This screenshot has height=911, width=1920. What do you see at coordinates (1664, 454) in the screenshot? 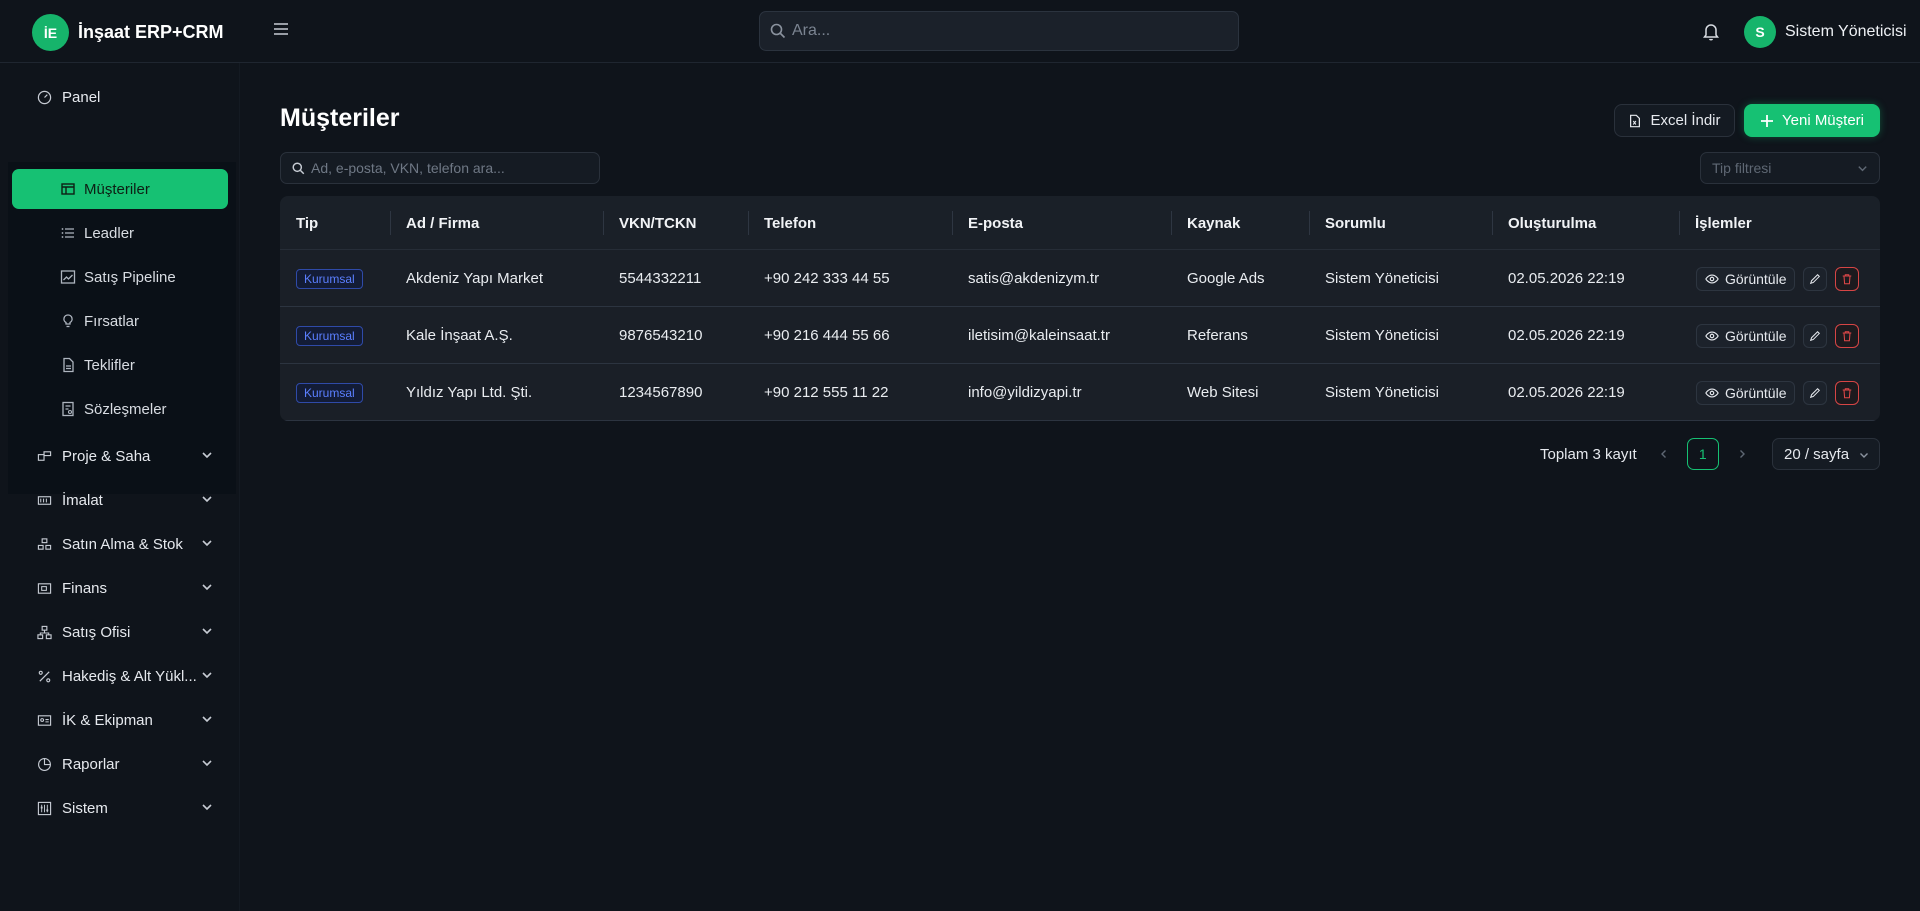
I see `prev-page-icon` at bounding box center [1664, 454].